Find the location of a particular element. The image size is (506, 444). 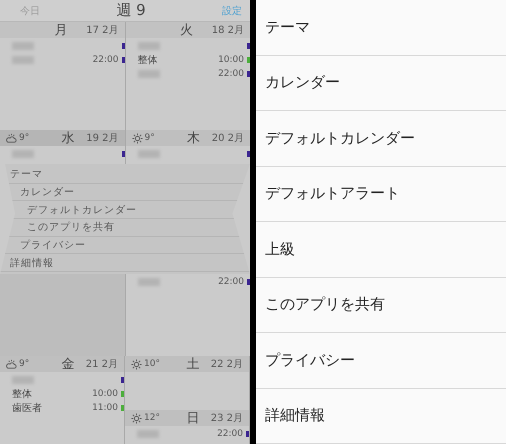

temperature: 10° is located at coordinates (152, 364).